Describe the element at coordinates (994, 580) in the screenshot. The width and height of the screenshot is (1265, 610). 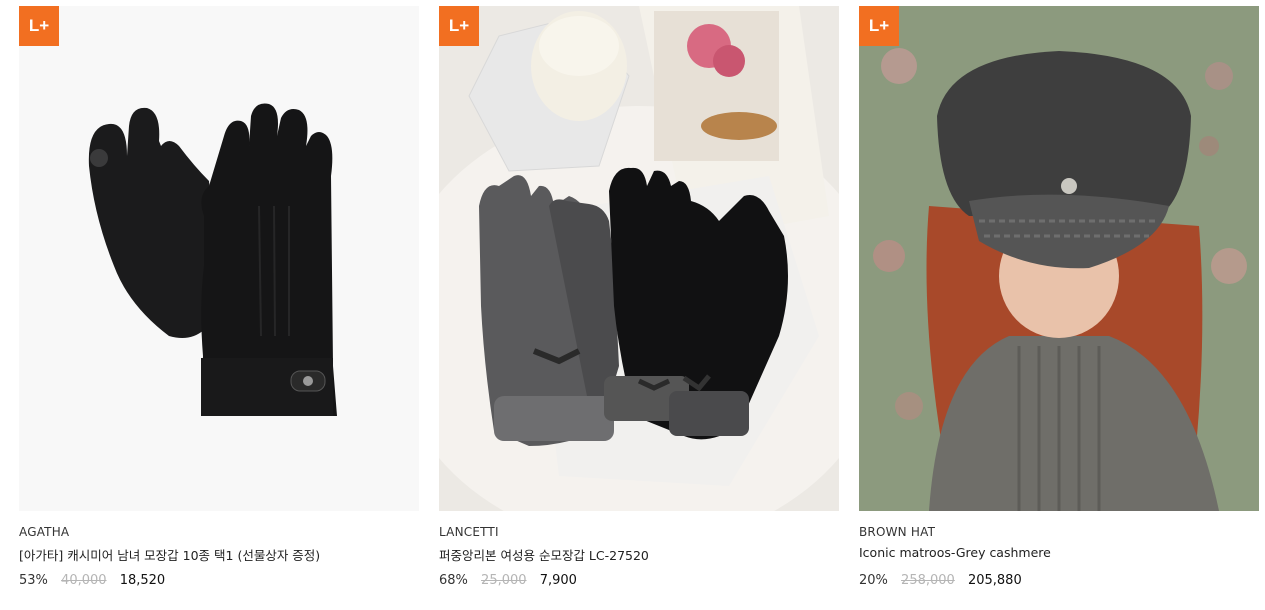
I see `sale-price: 205,880` at that location.